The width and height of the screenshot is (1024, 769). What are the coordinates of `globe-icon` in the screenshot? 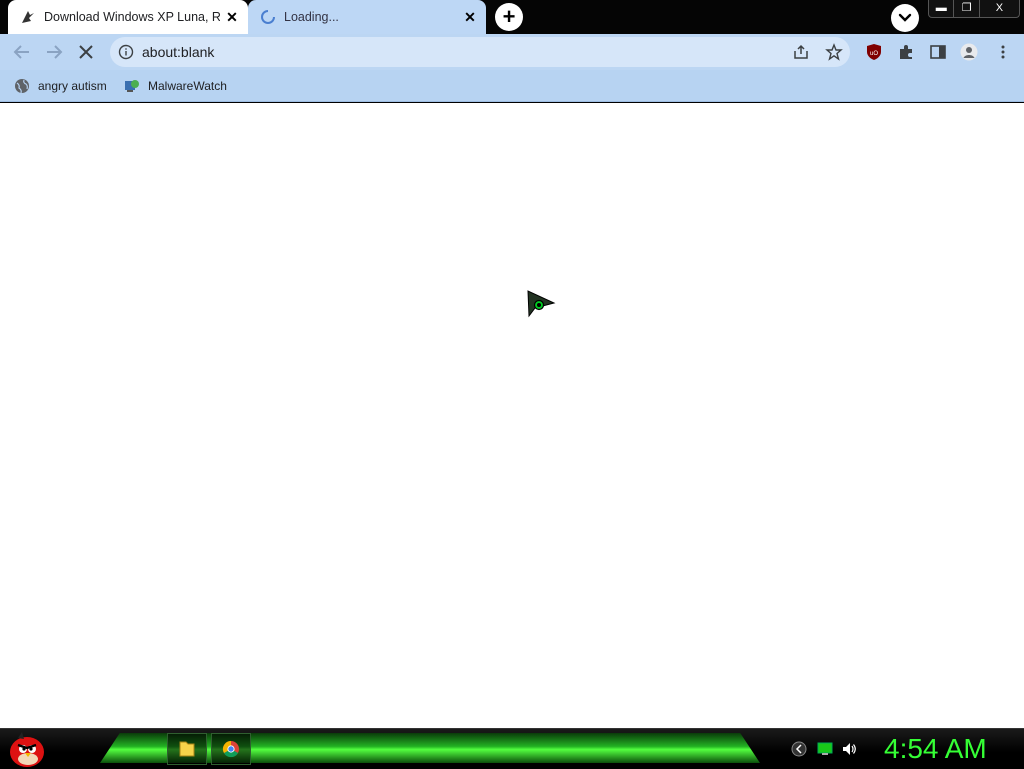 It's located at (22, 86).